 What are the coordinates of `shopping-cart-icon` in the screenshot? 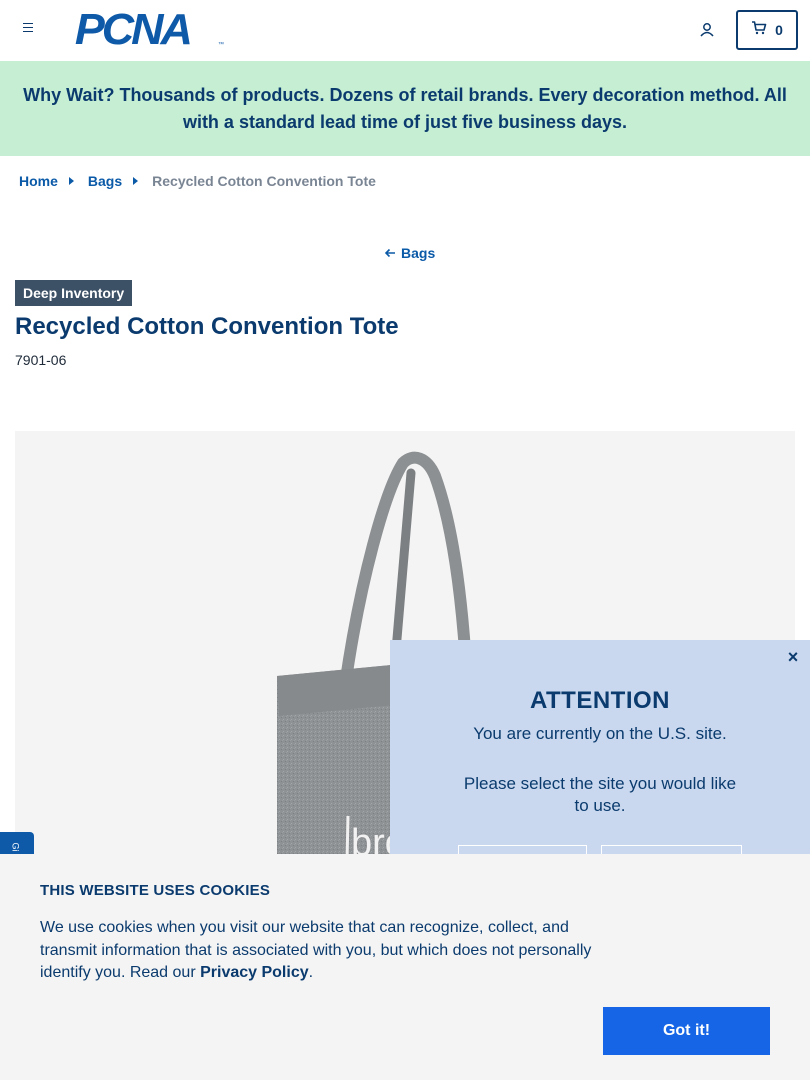 It's located at (759, 30).